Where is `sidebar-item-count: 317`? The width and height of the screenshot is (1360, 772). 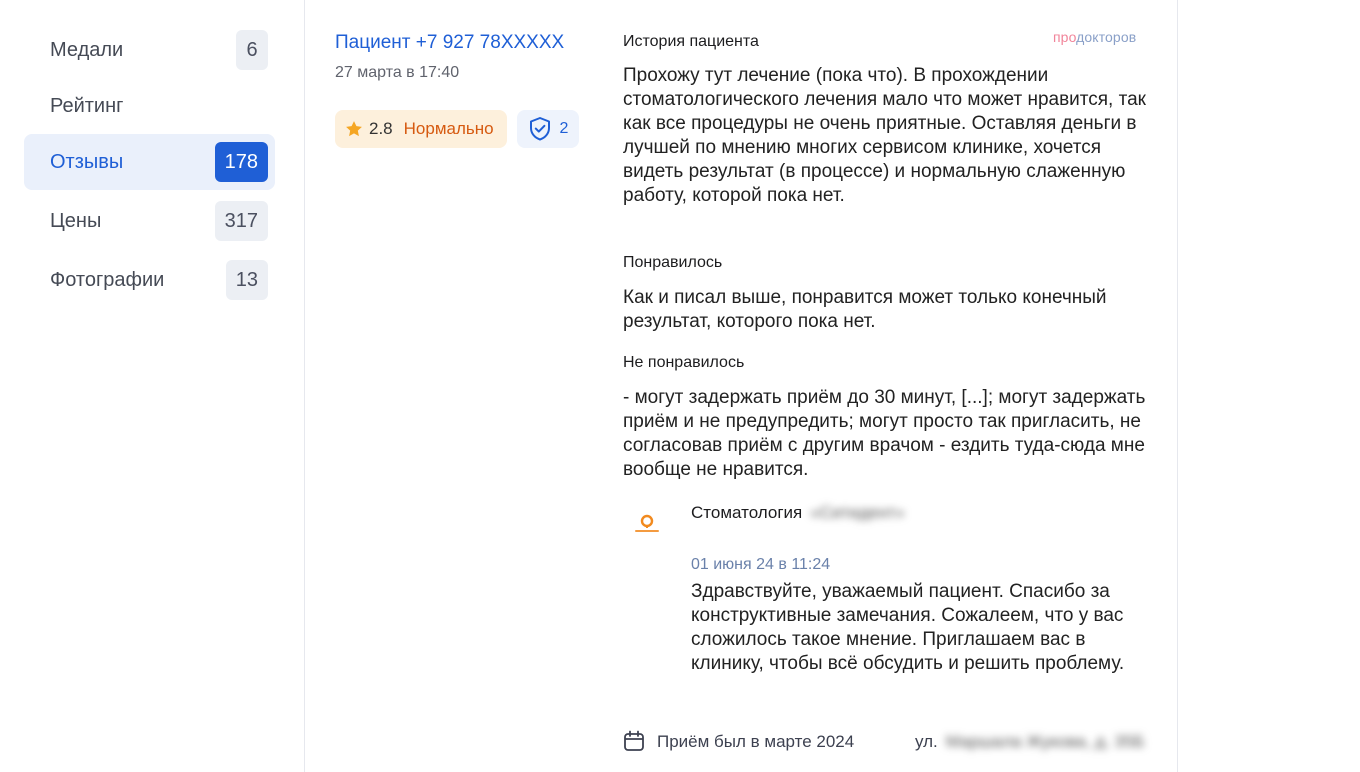 sidebar-item-count: 317 is located at coordinates (241, 221).